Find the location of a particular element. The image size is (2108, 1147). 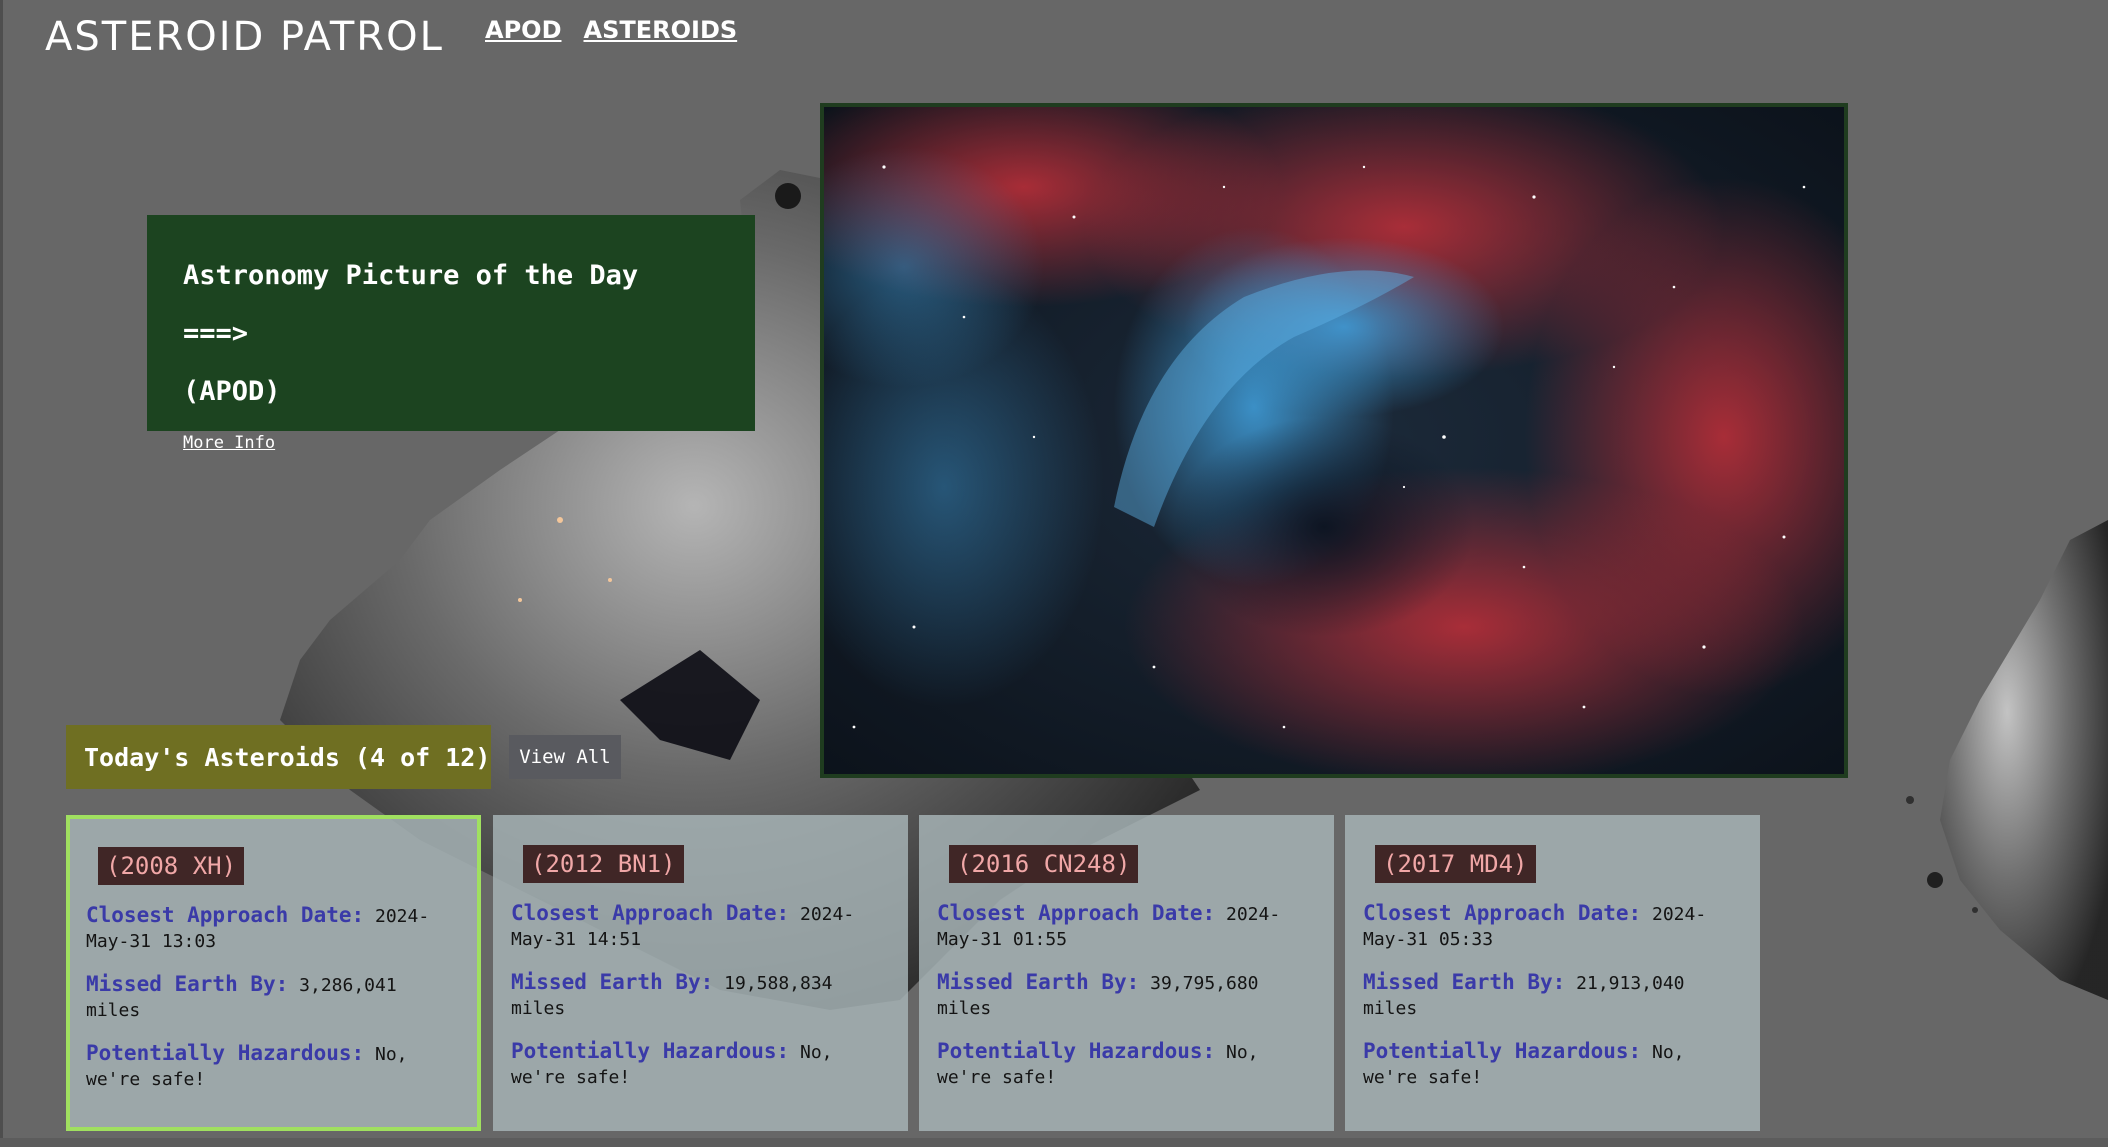

approach-field: Closest Approach Date: 2024-May-31 13:03 is located at coordinates (272, 928).